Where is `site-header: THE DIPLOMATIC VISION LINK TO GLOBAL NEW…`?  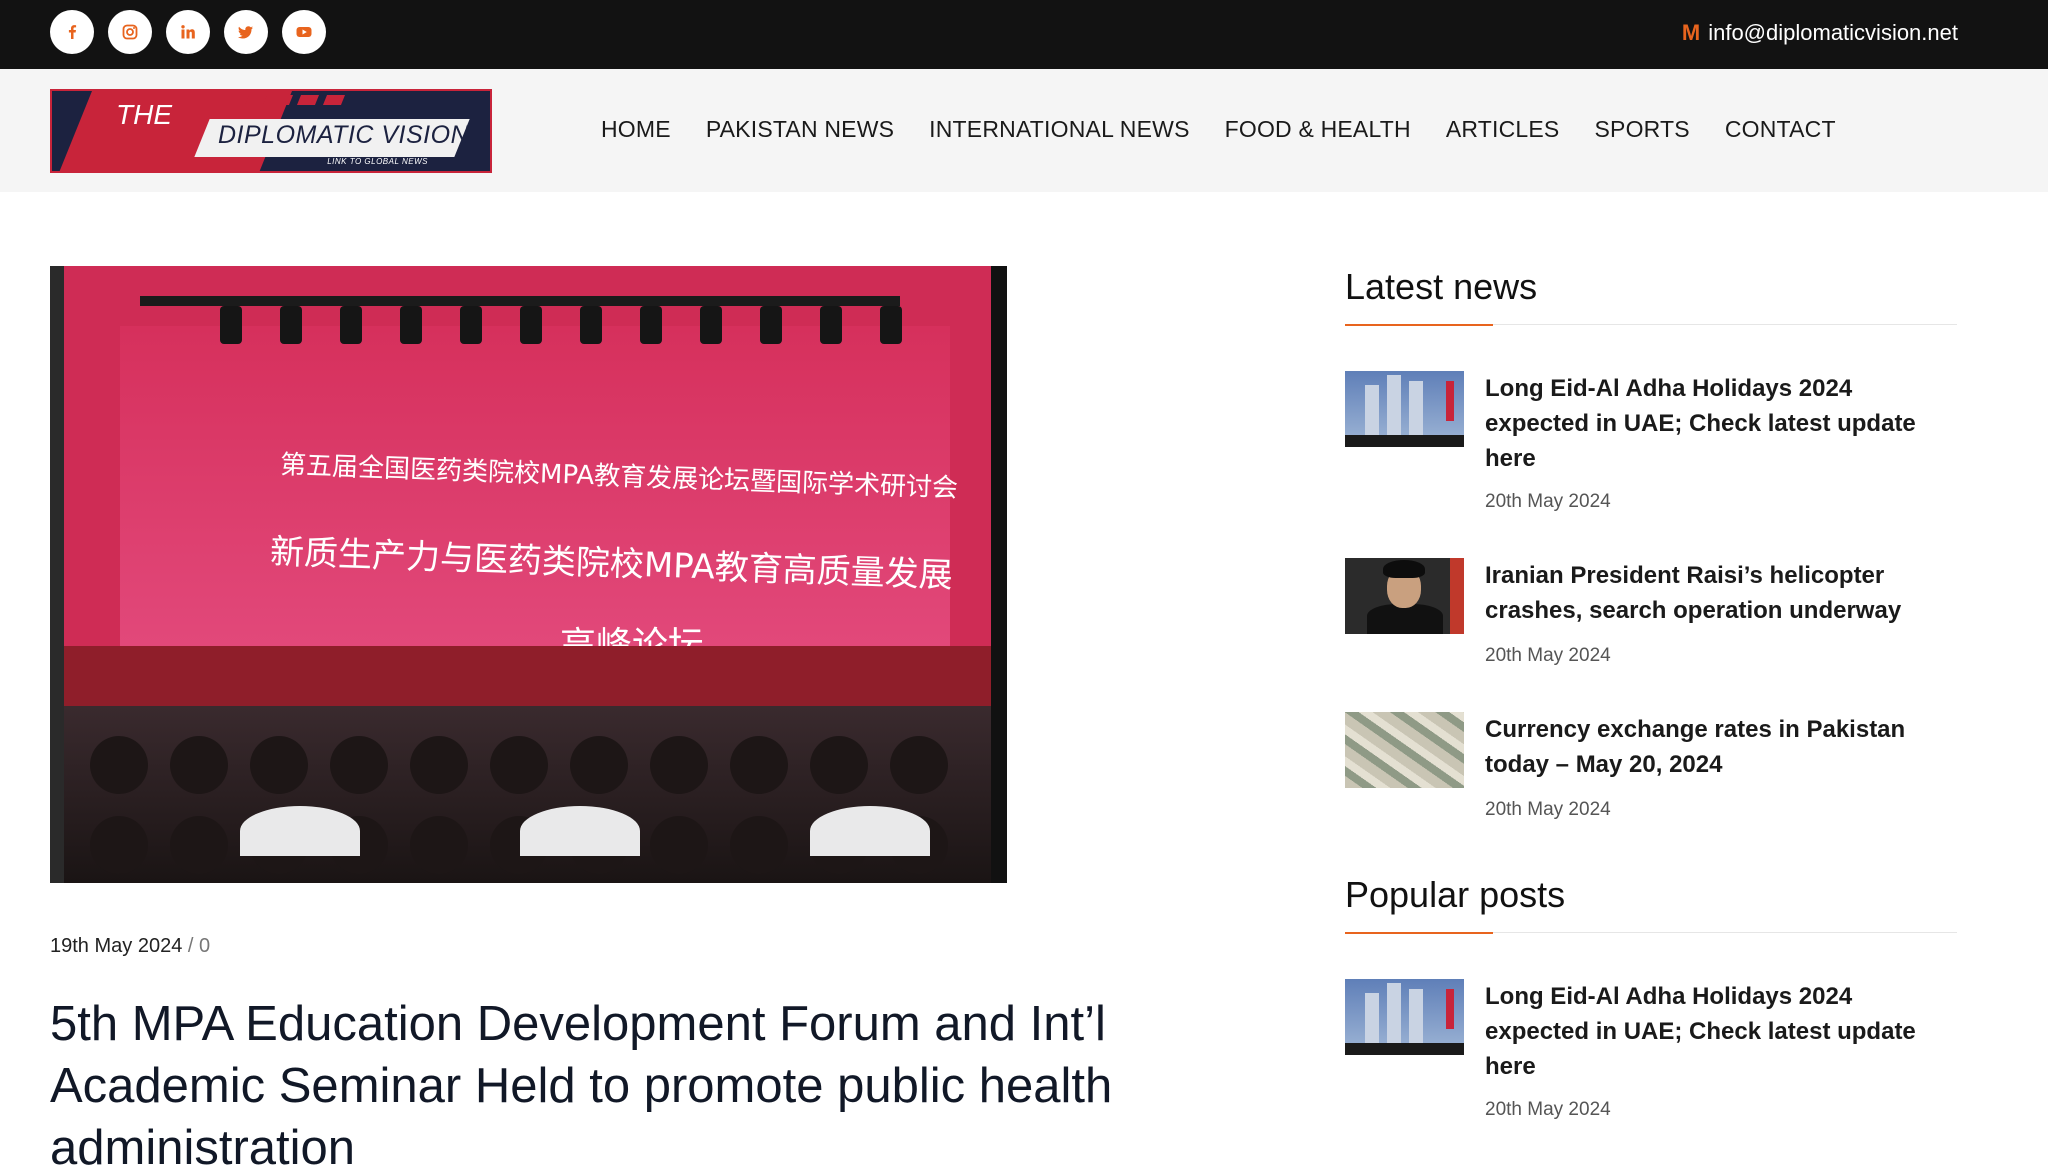
site-header: THE DIPLOMATIC VISION LINK TO GLOBAL NEW… is located at coordinates (1024, 130).